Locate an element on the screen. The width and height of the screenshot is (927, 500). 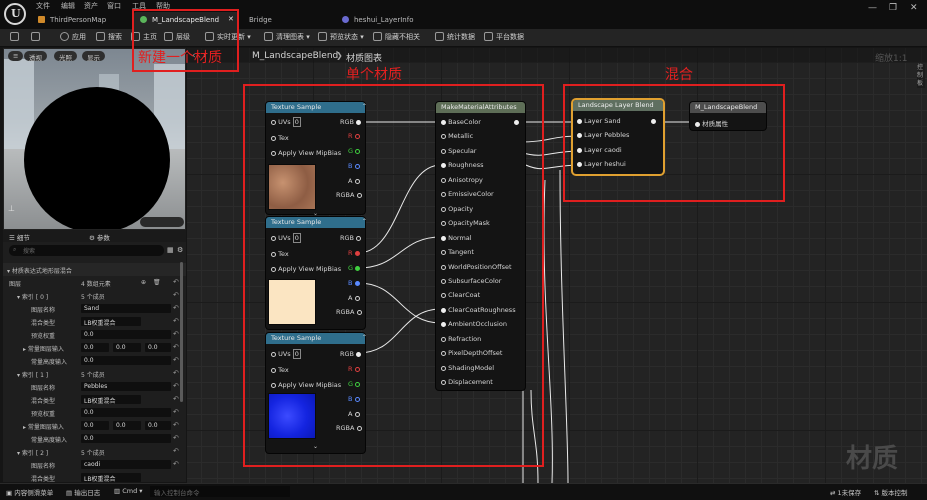
source-control-button: ⇅ 版本控制 is located at coordinates (891, 492).